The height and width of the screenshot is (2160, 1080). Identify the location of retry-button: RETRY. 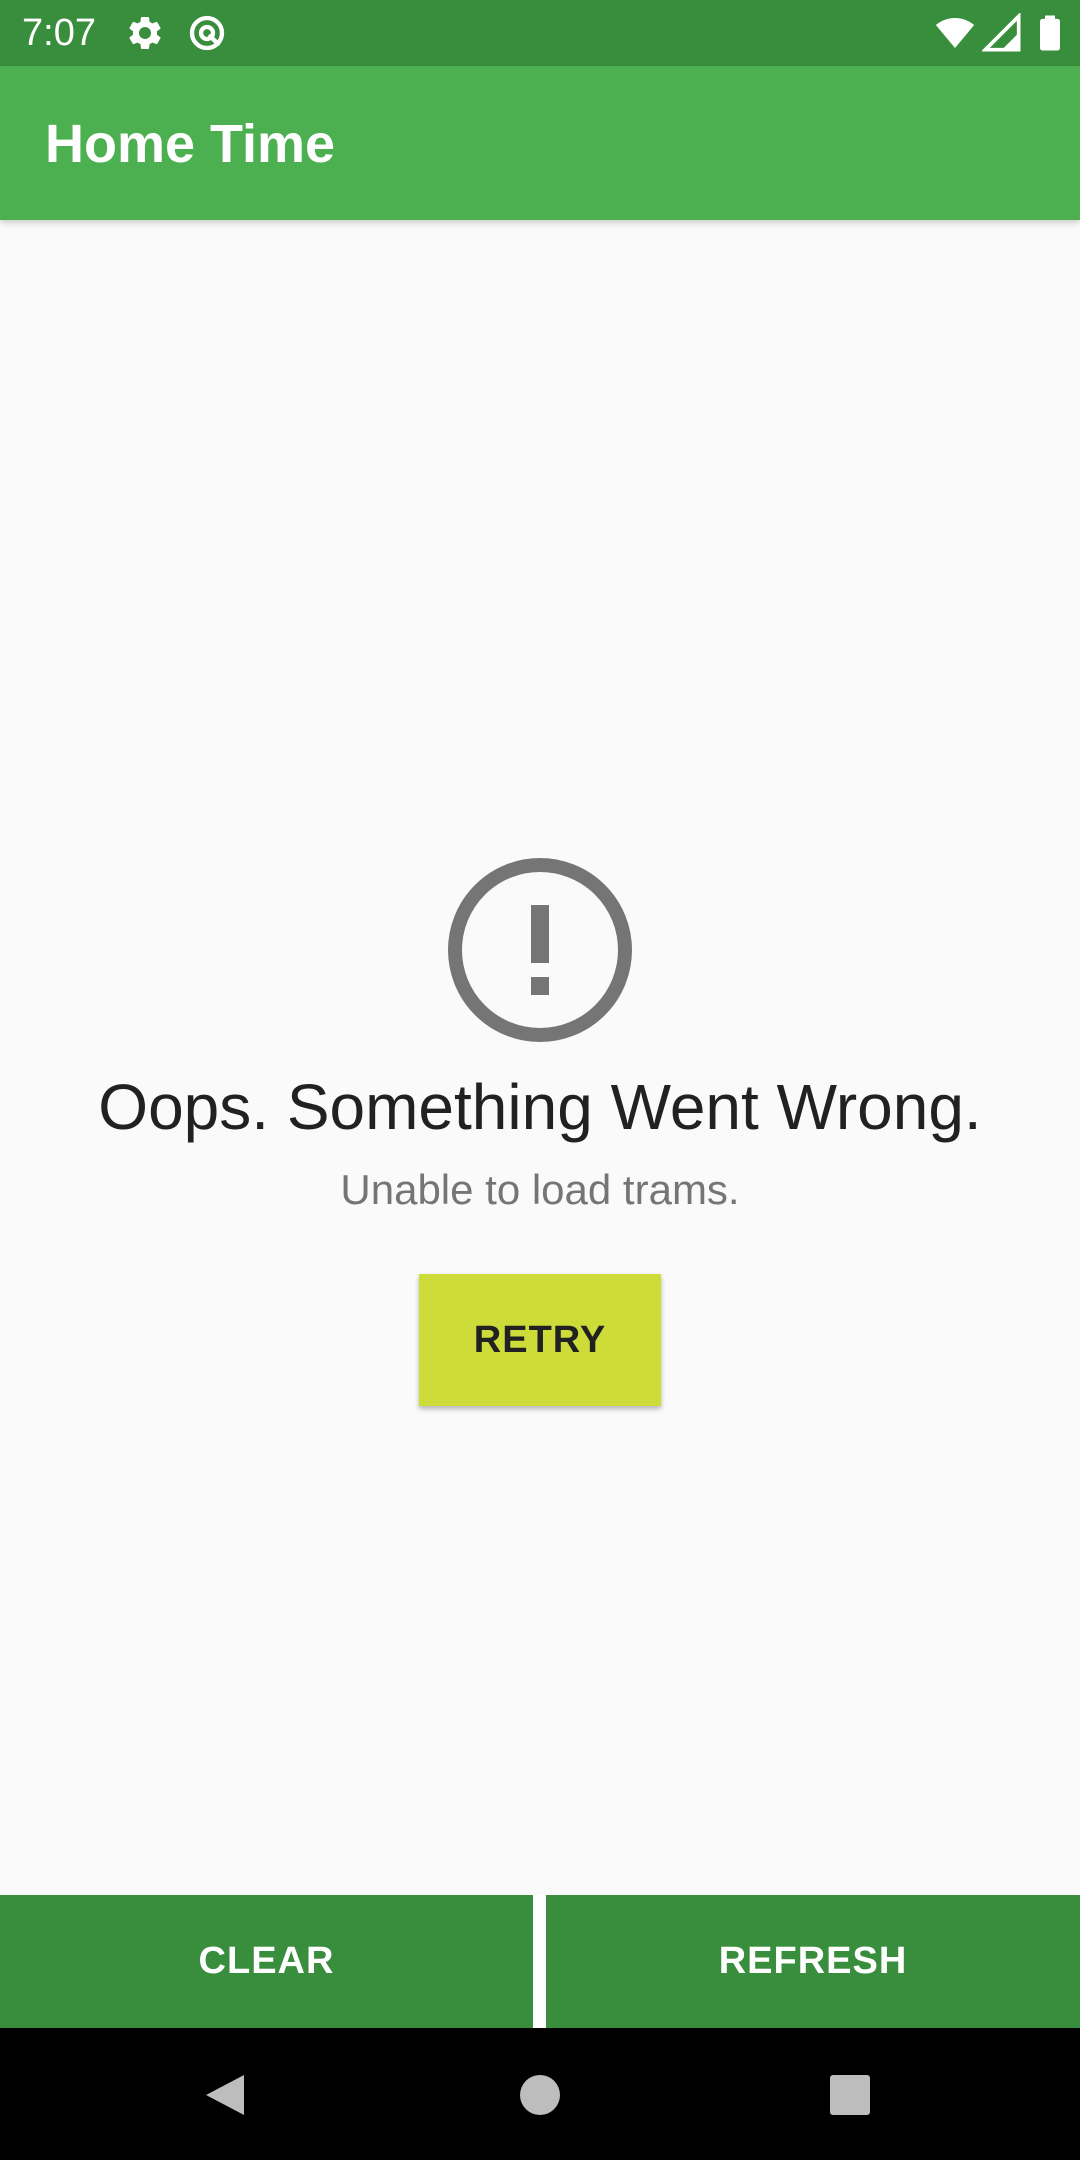
(540, 1340).